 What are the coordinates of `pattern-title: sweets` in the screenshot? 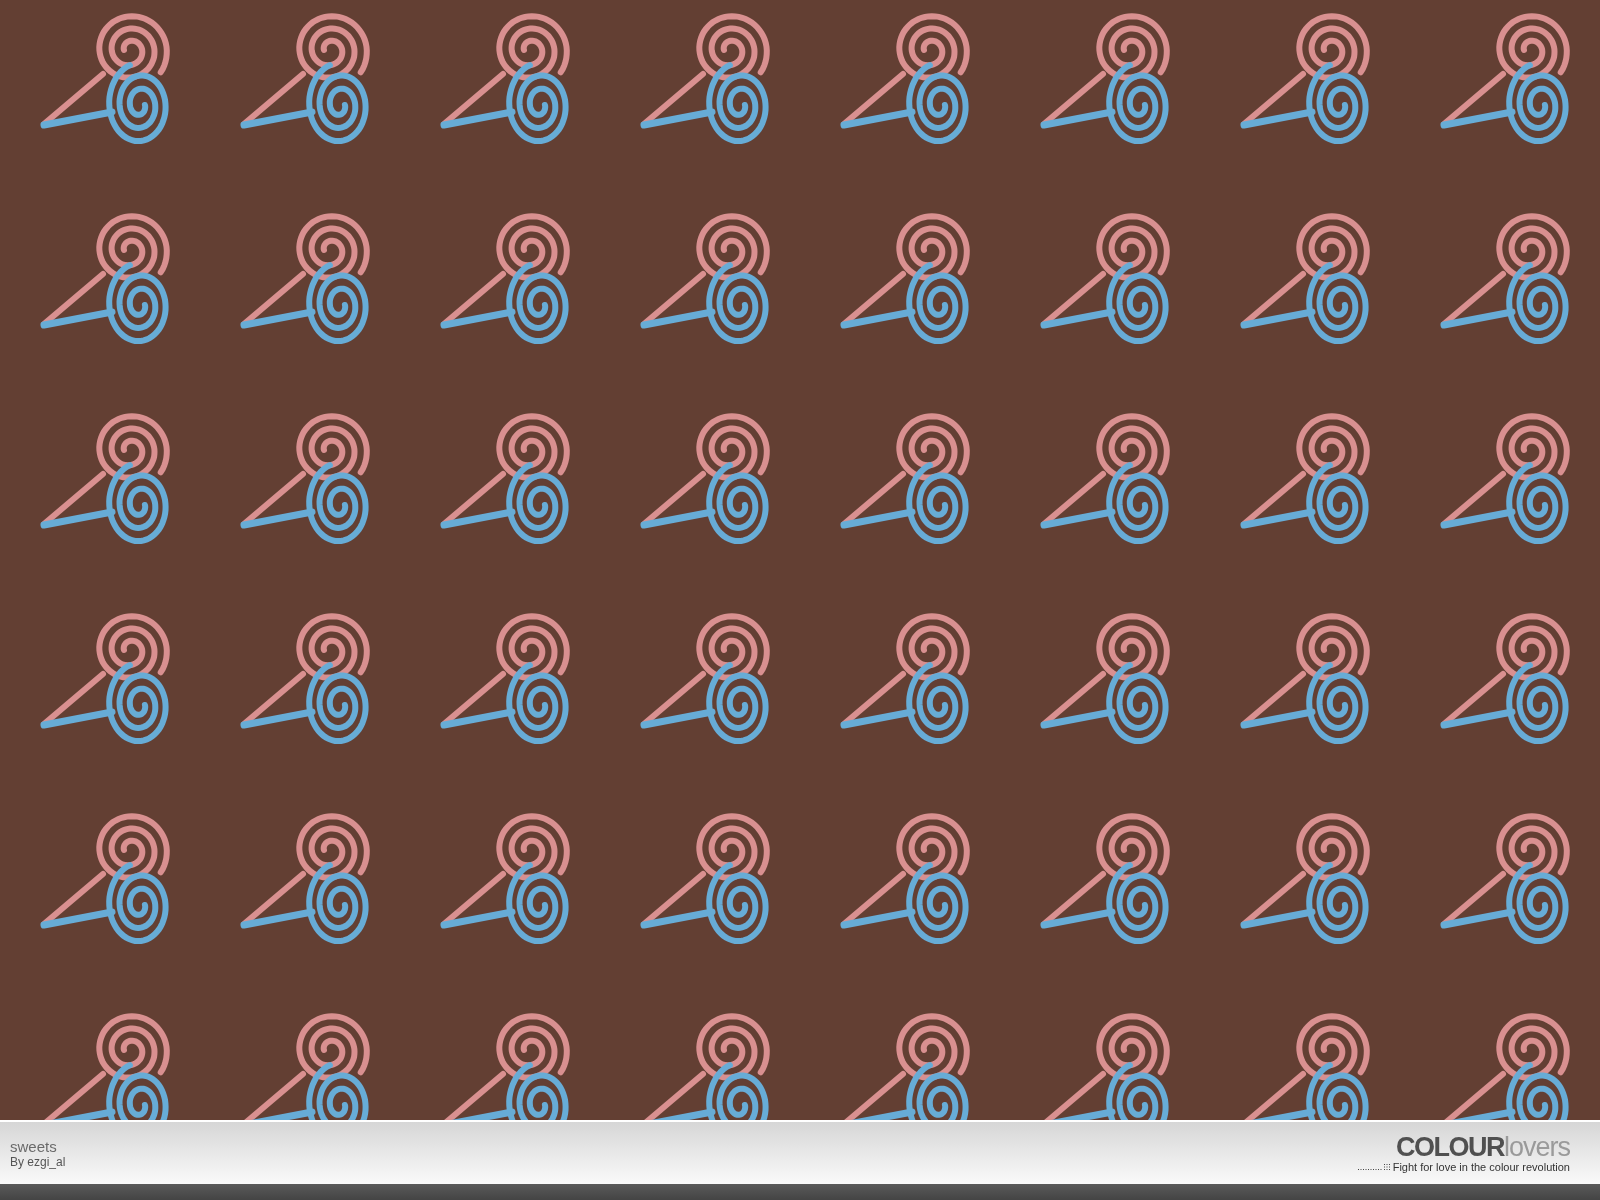 It's located at (34, 1146).